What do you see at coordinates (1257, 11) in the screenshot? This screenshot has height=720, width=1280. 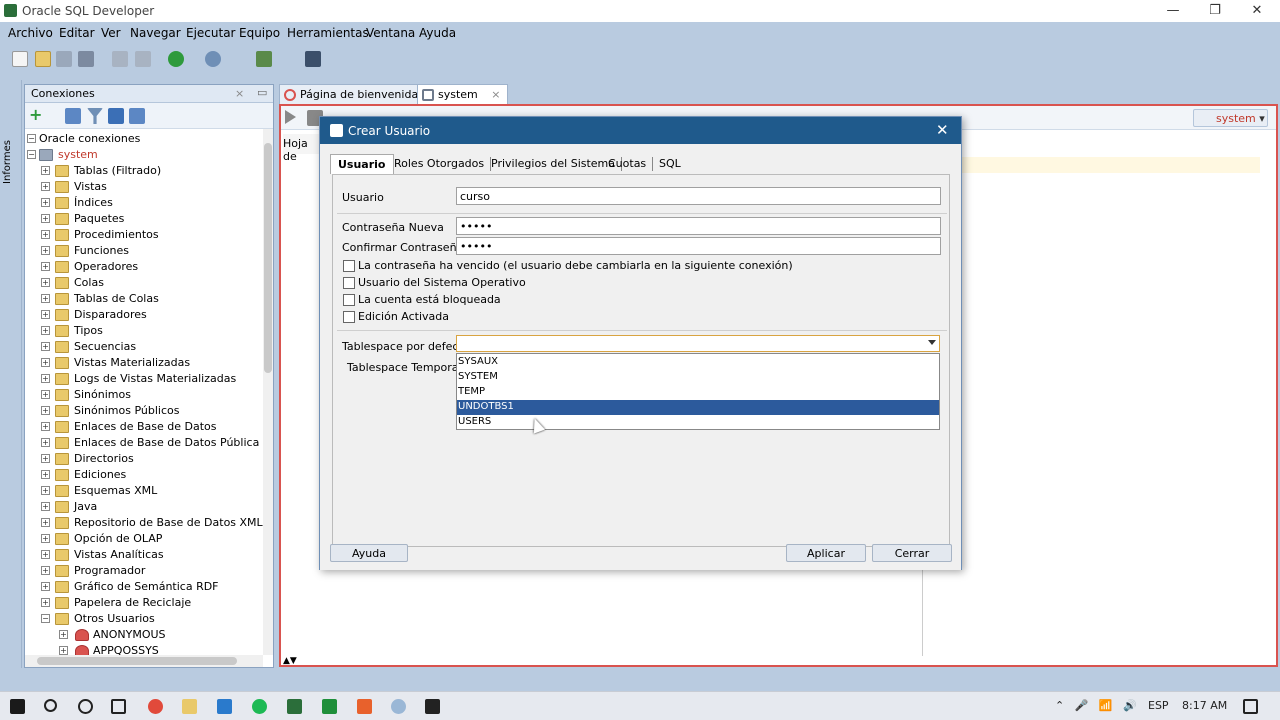 I see `close-window-button: ✕` at bounding box center [1257, 11].